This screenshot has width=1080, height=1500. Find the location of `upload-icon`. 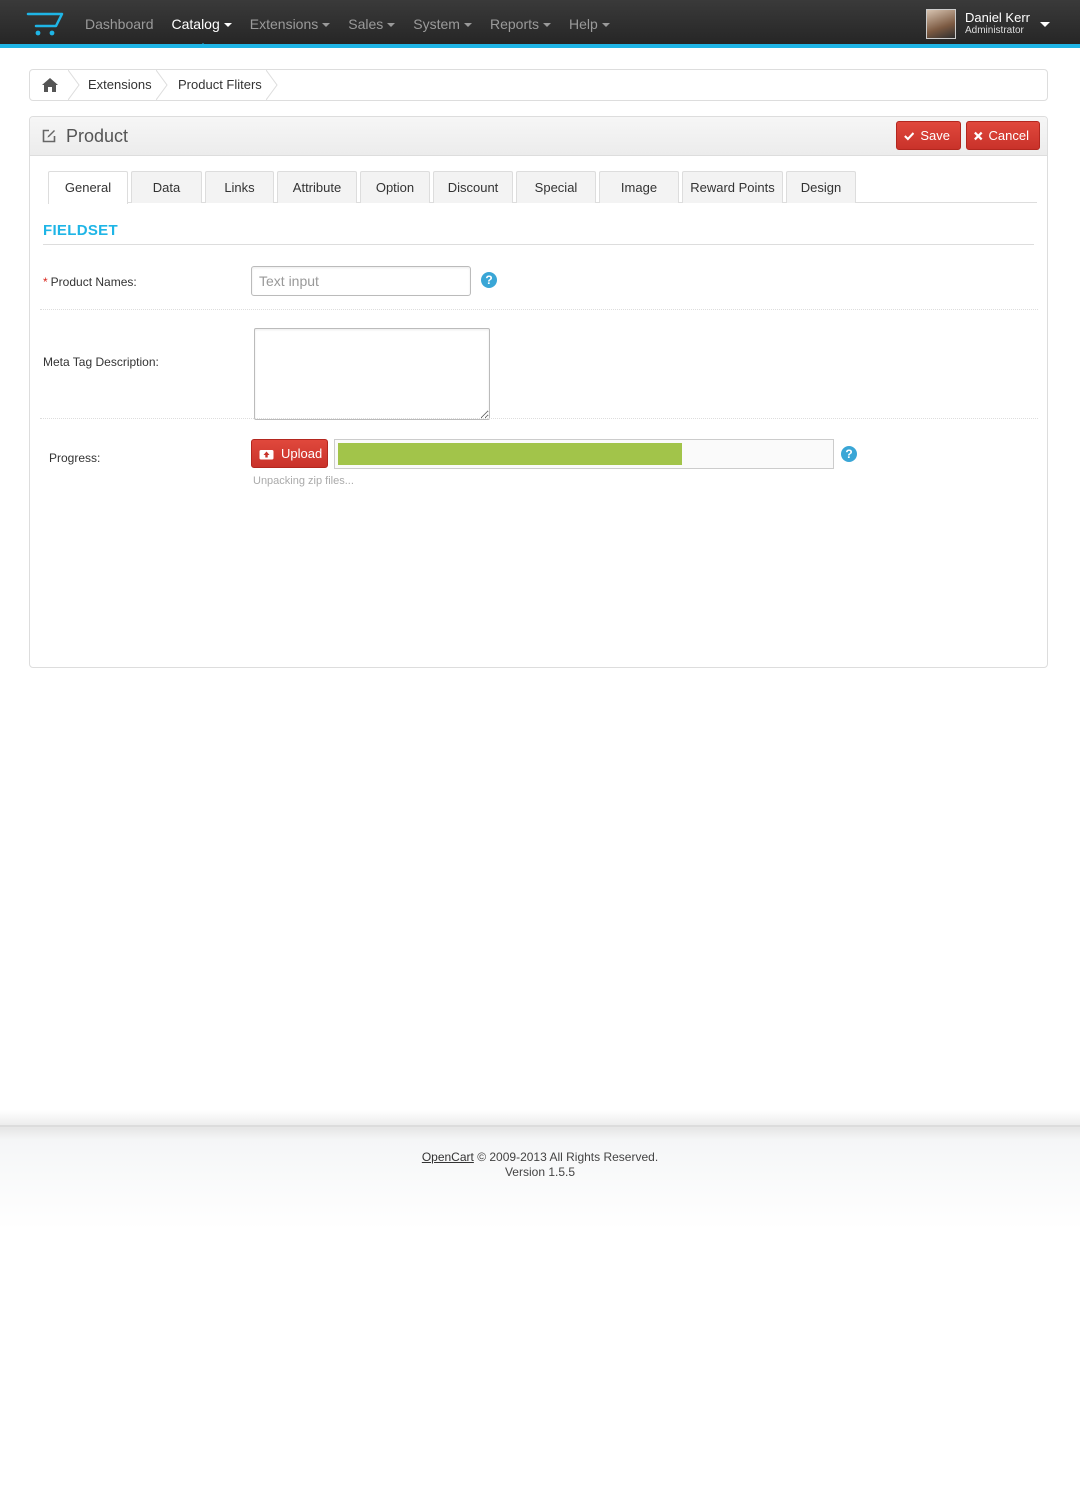

upload-icon is located at coordinates (266, 455).